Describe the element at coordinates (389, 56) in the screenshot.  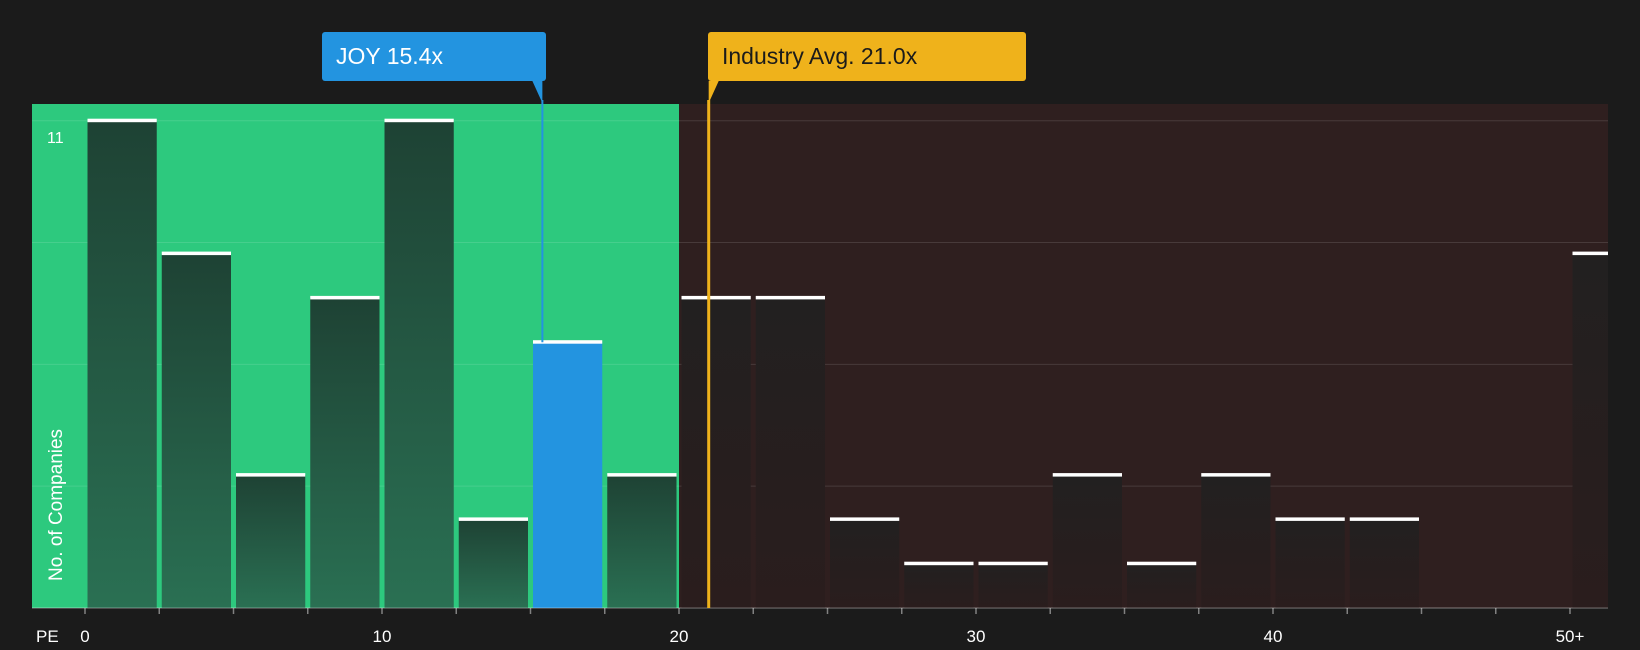
I see `callout-label-joy: JOY 15.4x` at that location.